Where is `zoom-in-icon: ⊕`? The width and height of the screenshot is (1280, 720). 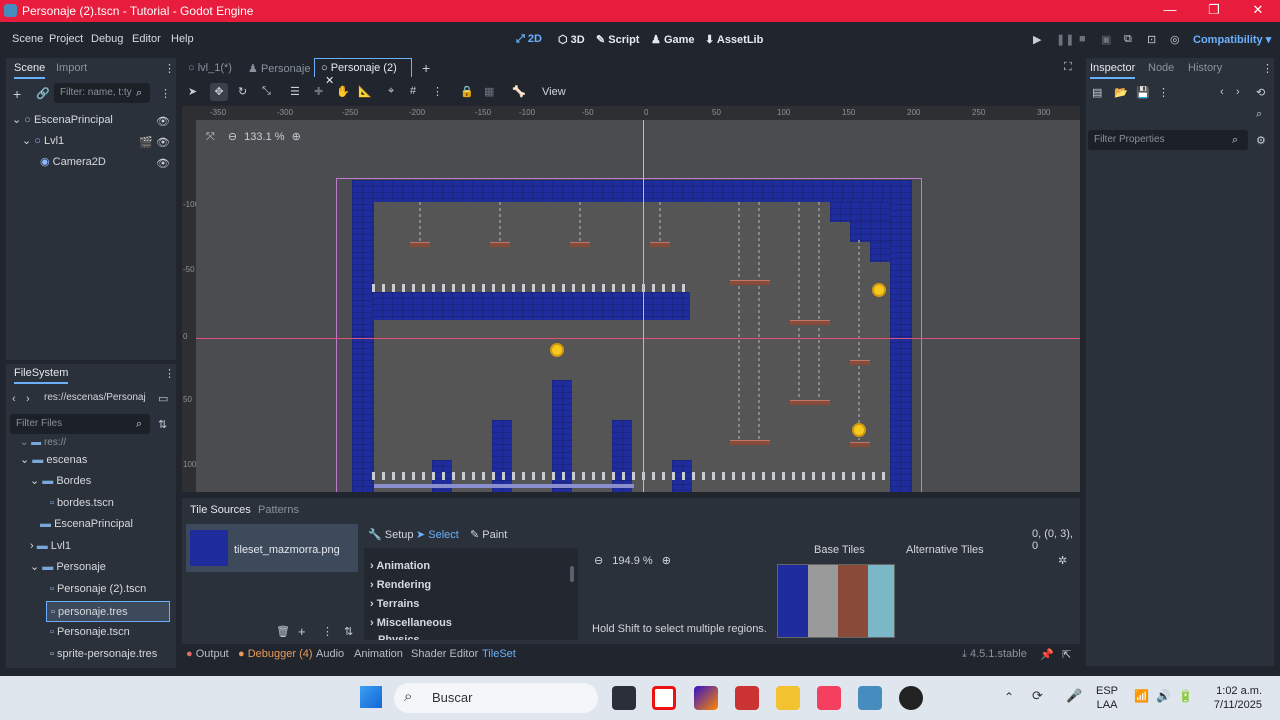
zoom-in-icon: ⊕ is located at coordinates (666, 561).